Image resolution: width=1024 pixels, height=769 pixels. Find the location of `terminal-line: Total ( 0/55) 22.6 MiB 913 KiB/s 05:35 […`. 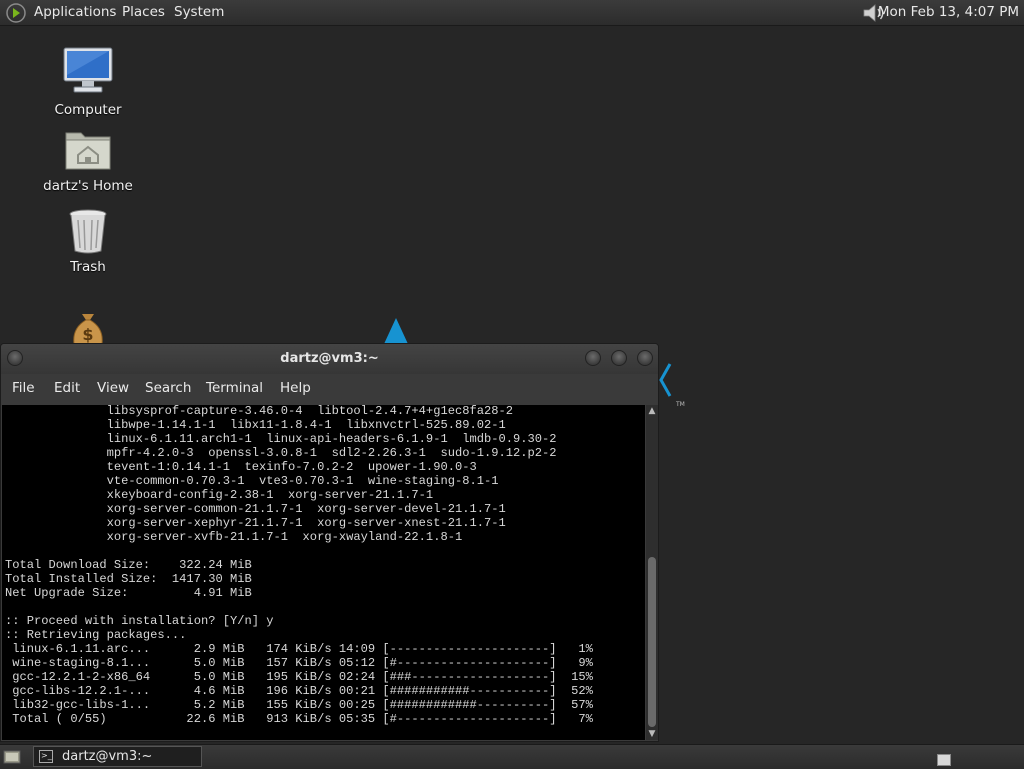

terminal-line: Total ( 0/55) 22.6 MiB 913 KiB/s 05:35 [… is located at coordinates (299, 719).